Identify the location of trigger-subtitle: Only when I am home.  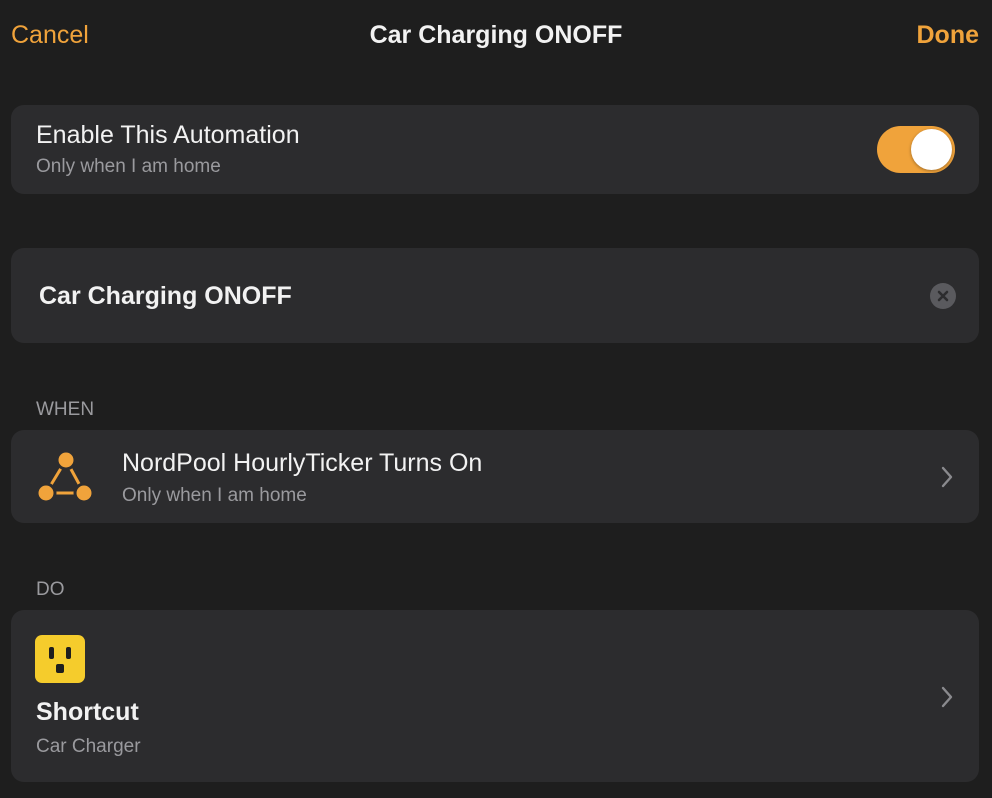
(214, 495).